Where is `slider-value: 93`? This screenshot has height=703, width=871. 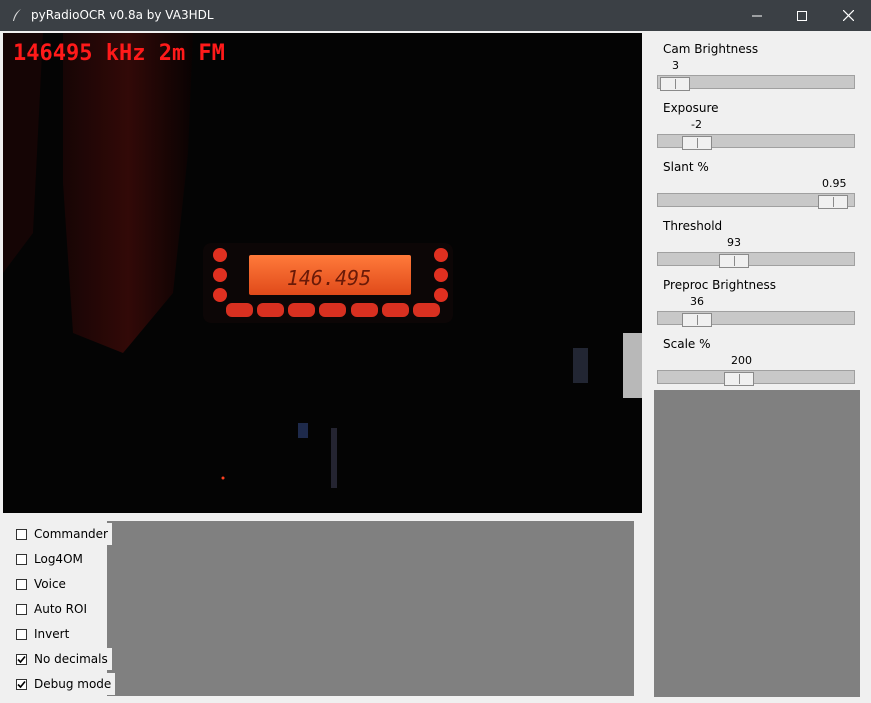 slider-value: 93 is located at coordinates (734, 242).